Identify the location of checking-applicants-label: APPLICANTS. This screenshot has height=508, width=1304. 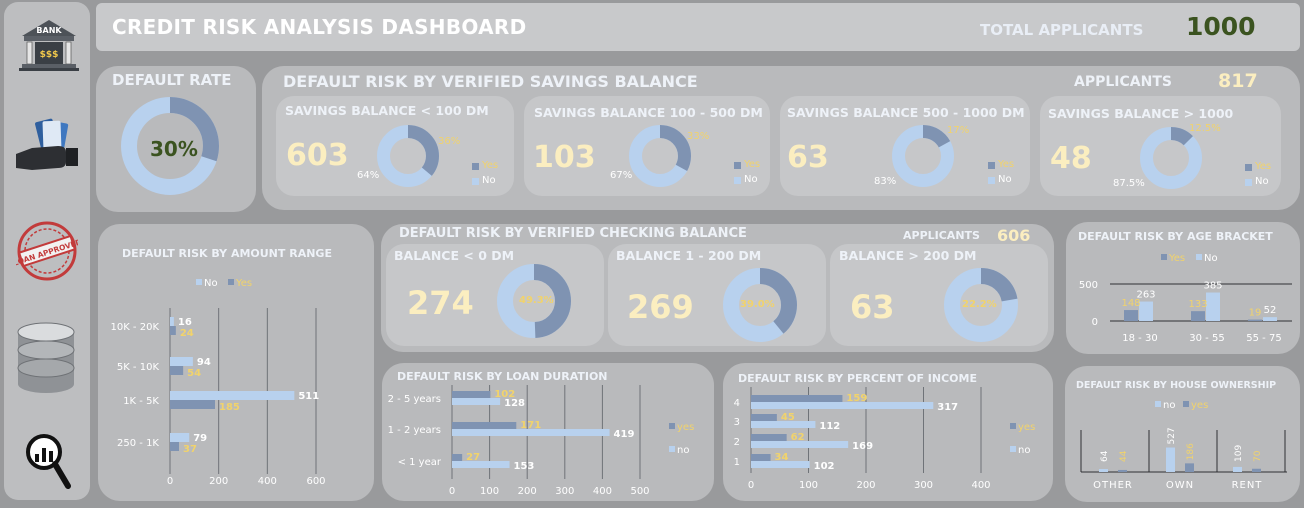
(941, 235).